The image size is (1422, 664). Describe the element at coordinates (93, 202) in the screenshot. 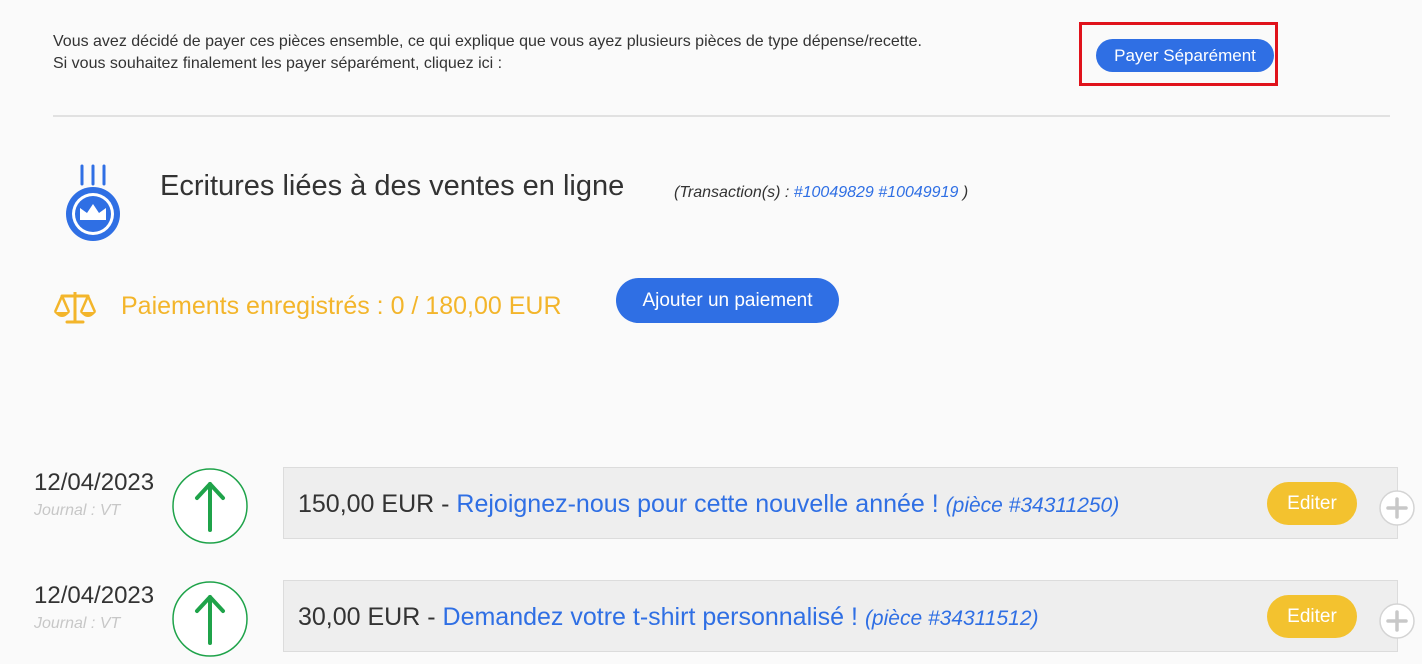

I see `medal-crown-icon` at that location.